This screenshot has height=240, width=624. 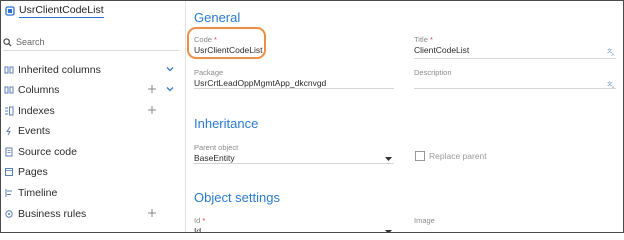 I want to click on code-value: UsrClientCodeList, so click(x=294, y=50).